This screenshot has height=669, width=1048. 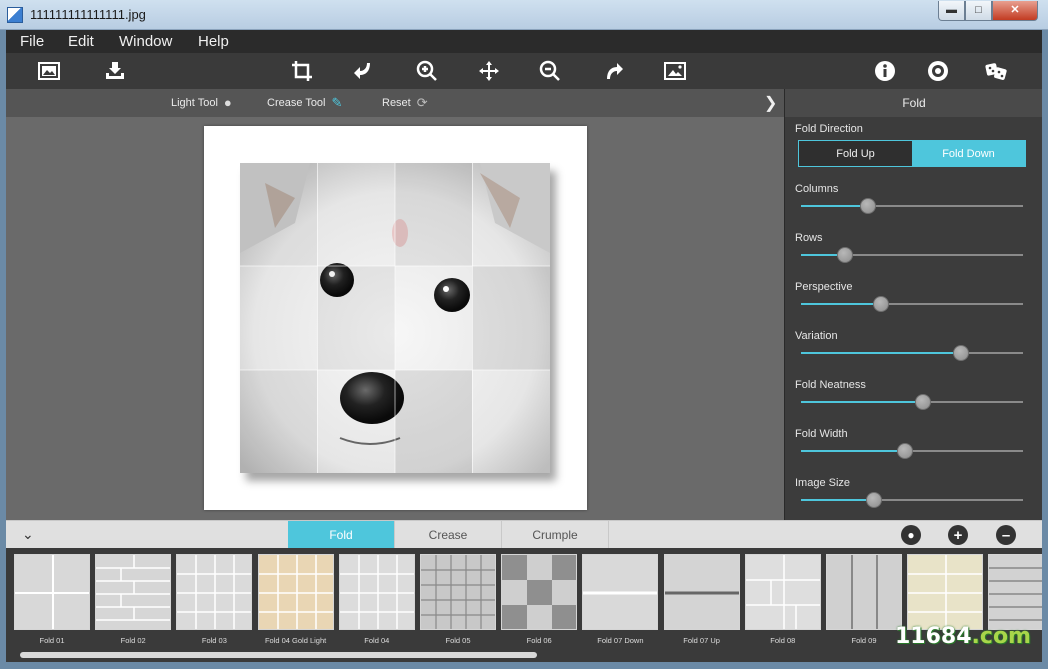 I want to click on menu-file: File, so click(x=32, y=41).